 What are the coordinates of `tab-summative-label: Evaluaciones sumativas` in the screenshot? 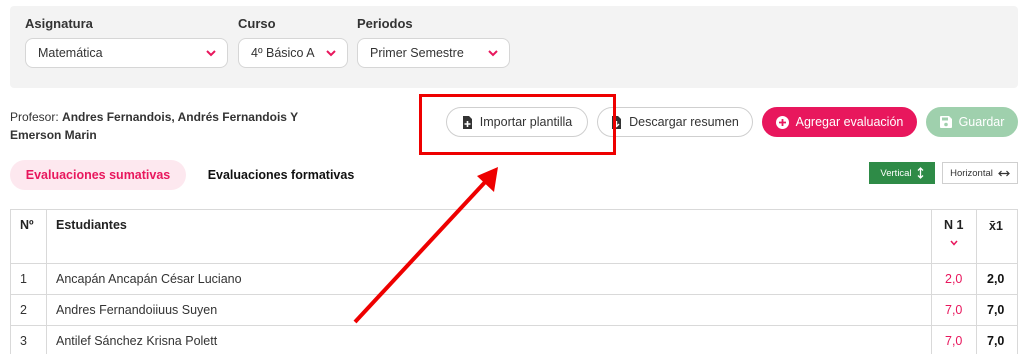 It's located at (98, 175).